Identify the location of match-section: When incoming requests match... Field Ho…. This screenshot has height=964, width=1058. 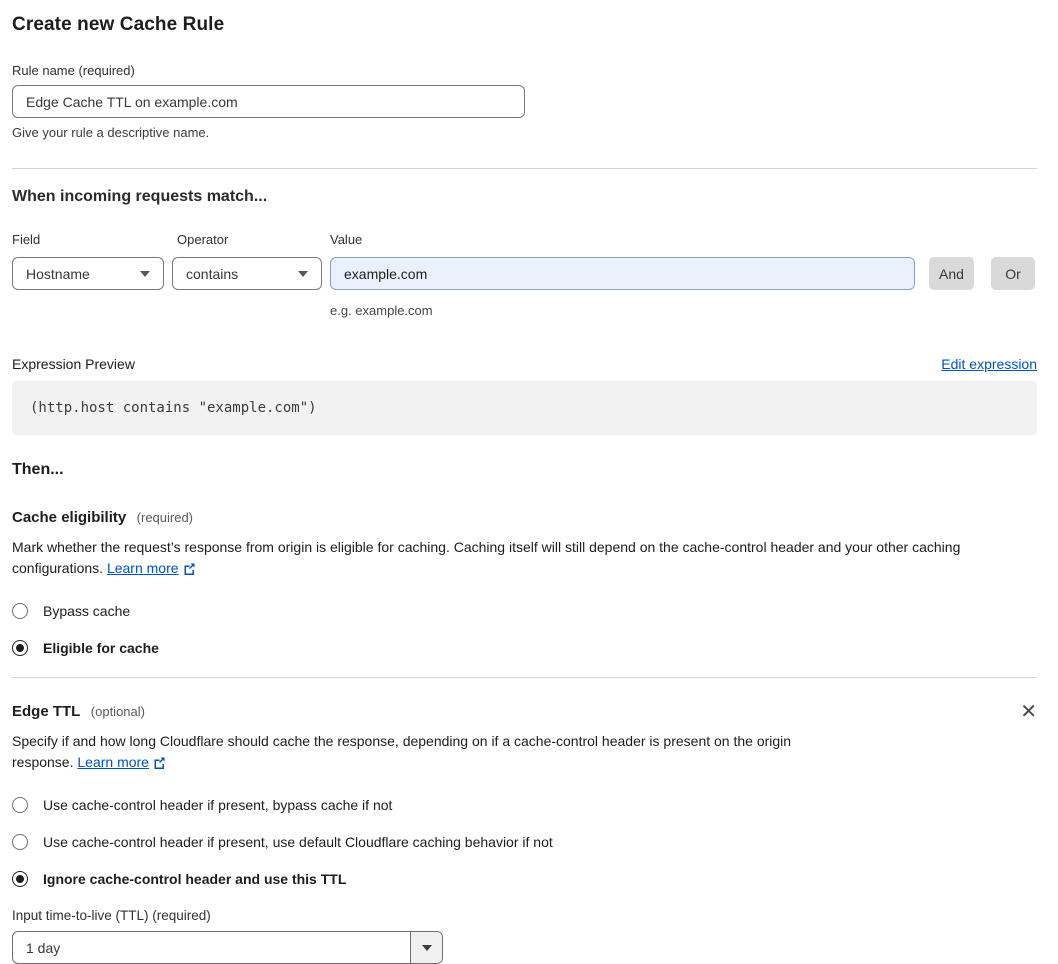
(524, 253).